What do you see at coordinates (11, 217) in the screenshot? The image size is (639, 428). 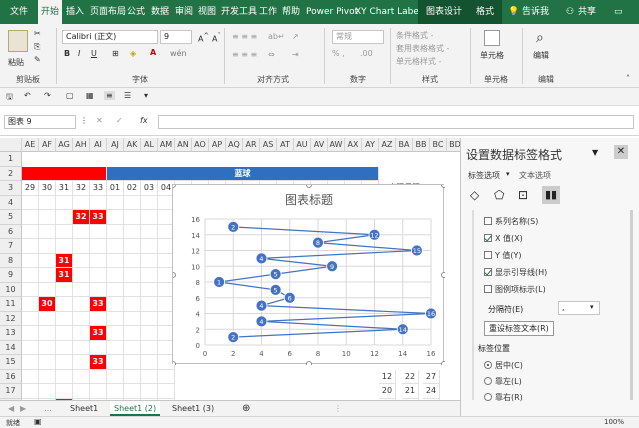 I see `row-header: 5` at bounding box center [11, 217].